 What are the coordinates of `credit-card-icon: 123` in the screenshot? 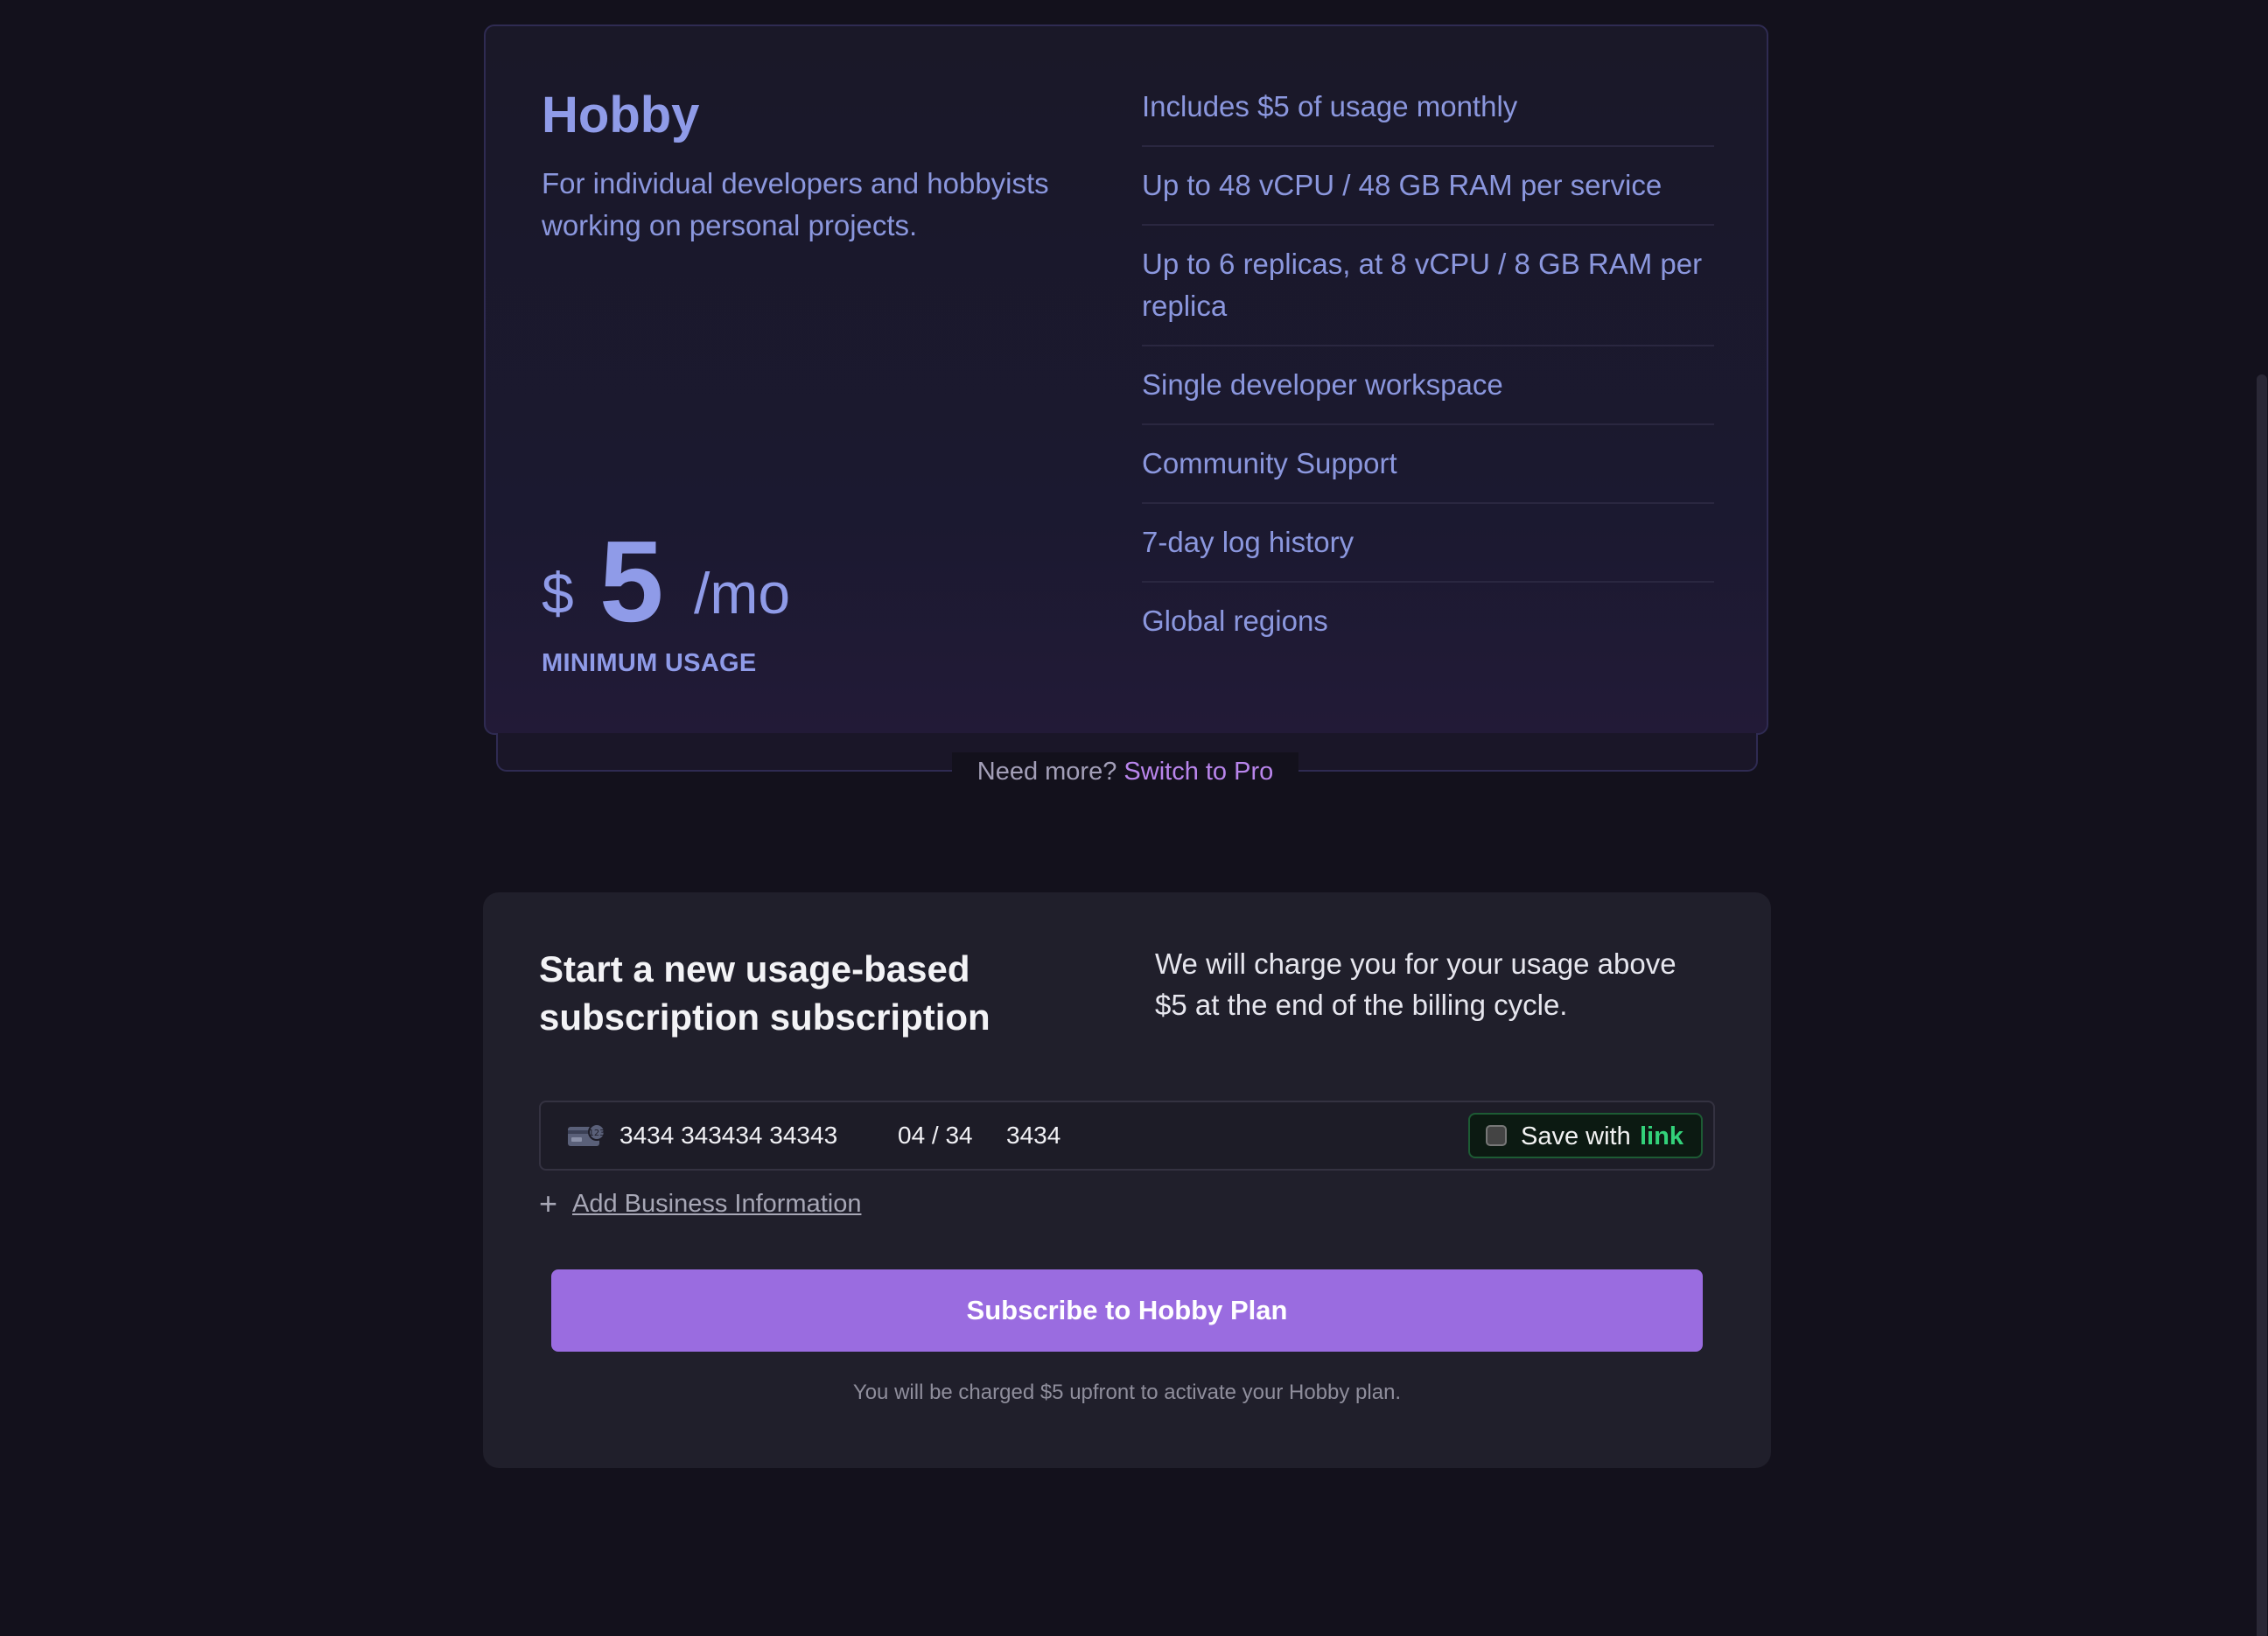 It's located at (587, 1134).